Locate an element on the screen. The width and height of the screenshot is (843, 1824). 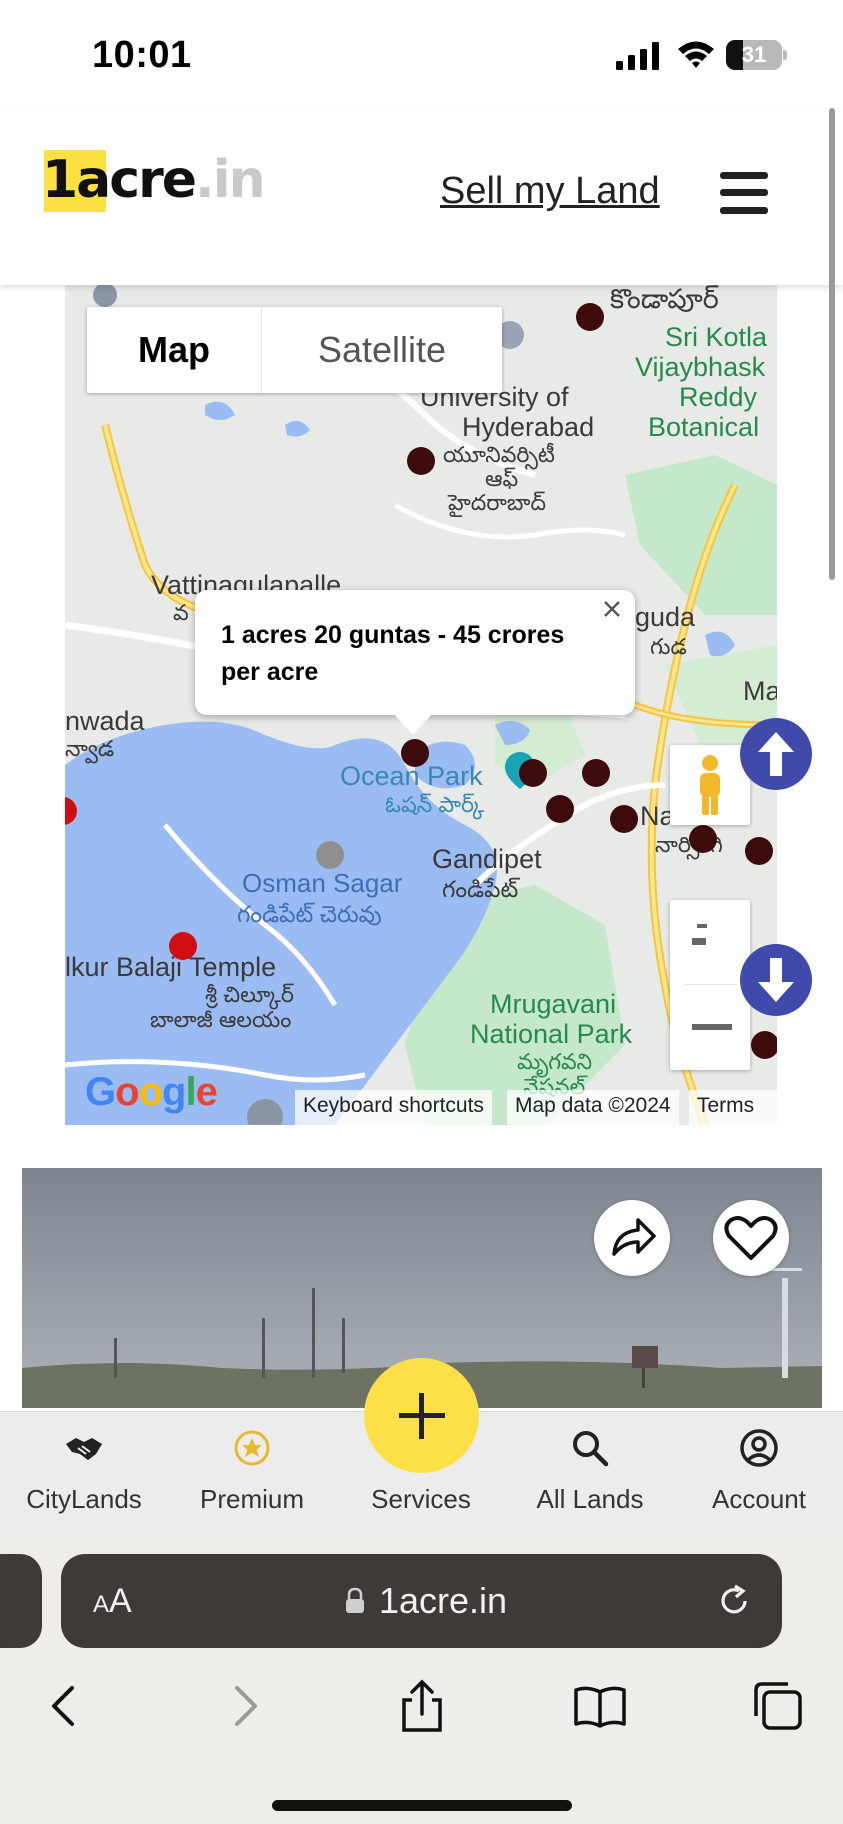
map-label-vijaybhask: Vijaybhask is located at coordinates (700, 367).